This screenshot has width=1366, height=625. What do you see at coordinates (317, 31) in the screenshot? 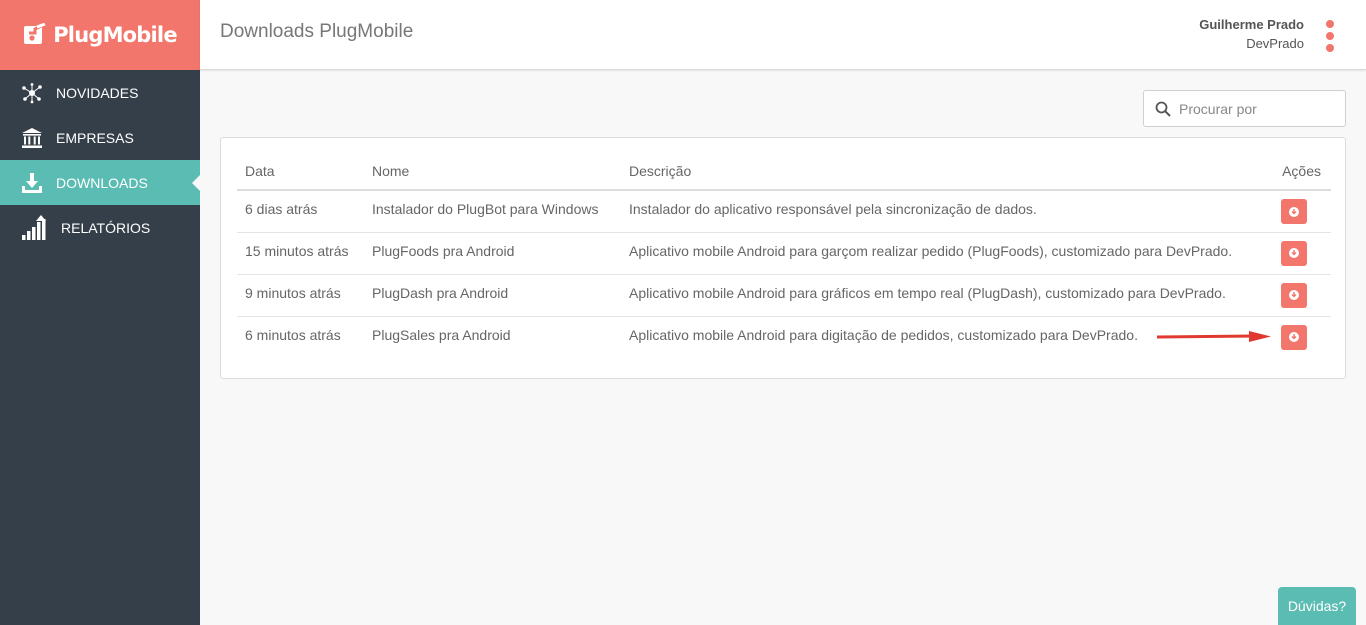
I see `page-title: Downloads PlugMobile` at bounding box center [317, 31].